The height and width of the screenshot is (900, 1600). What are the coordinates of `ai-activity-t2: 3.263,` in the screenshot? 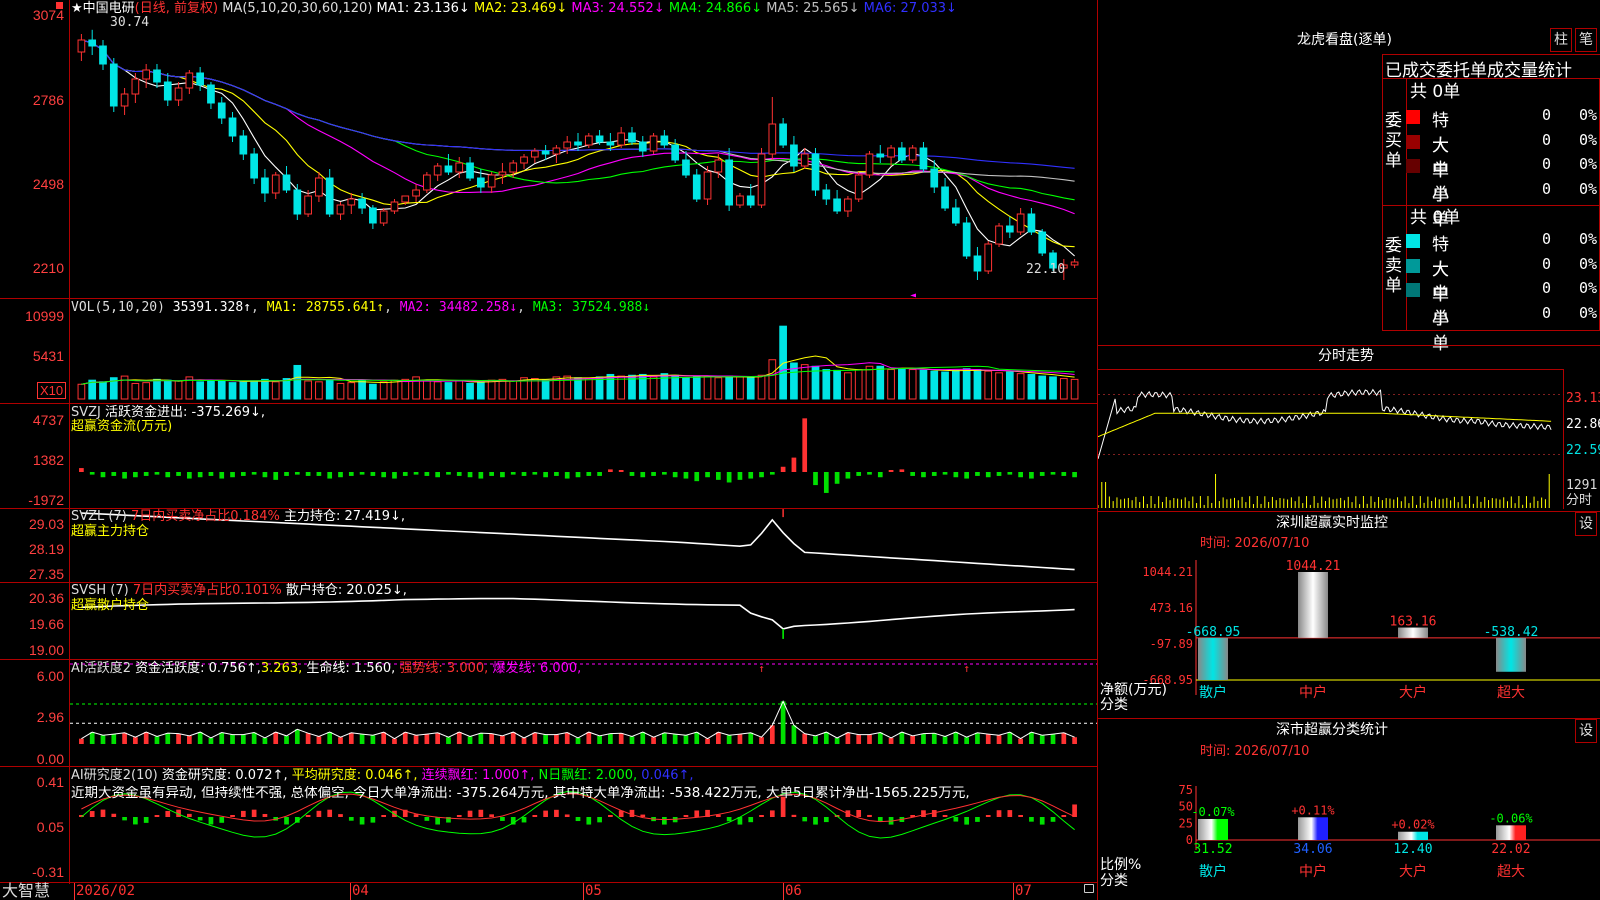 It's located at (281, 668).